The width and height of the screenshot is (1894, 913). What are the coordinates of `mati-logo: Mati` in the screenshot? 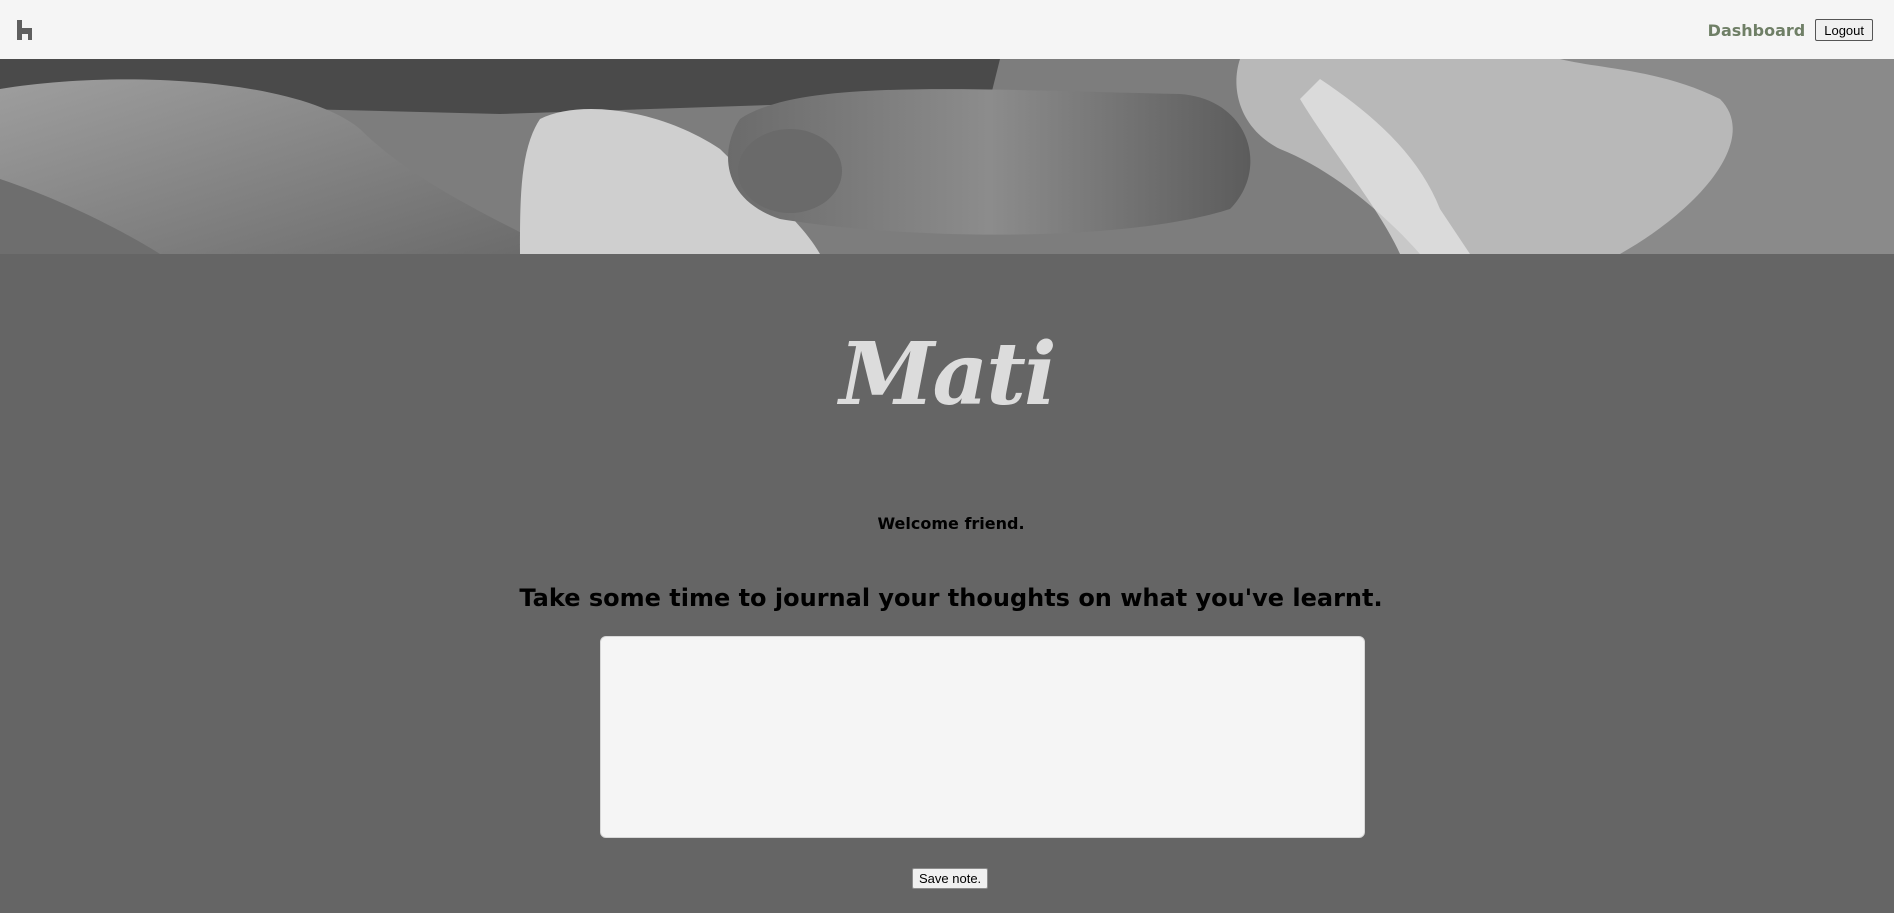 It's located at (947, 374).